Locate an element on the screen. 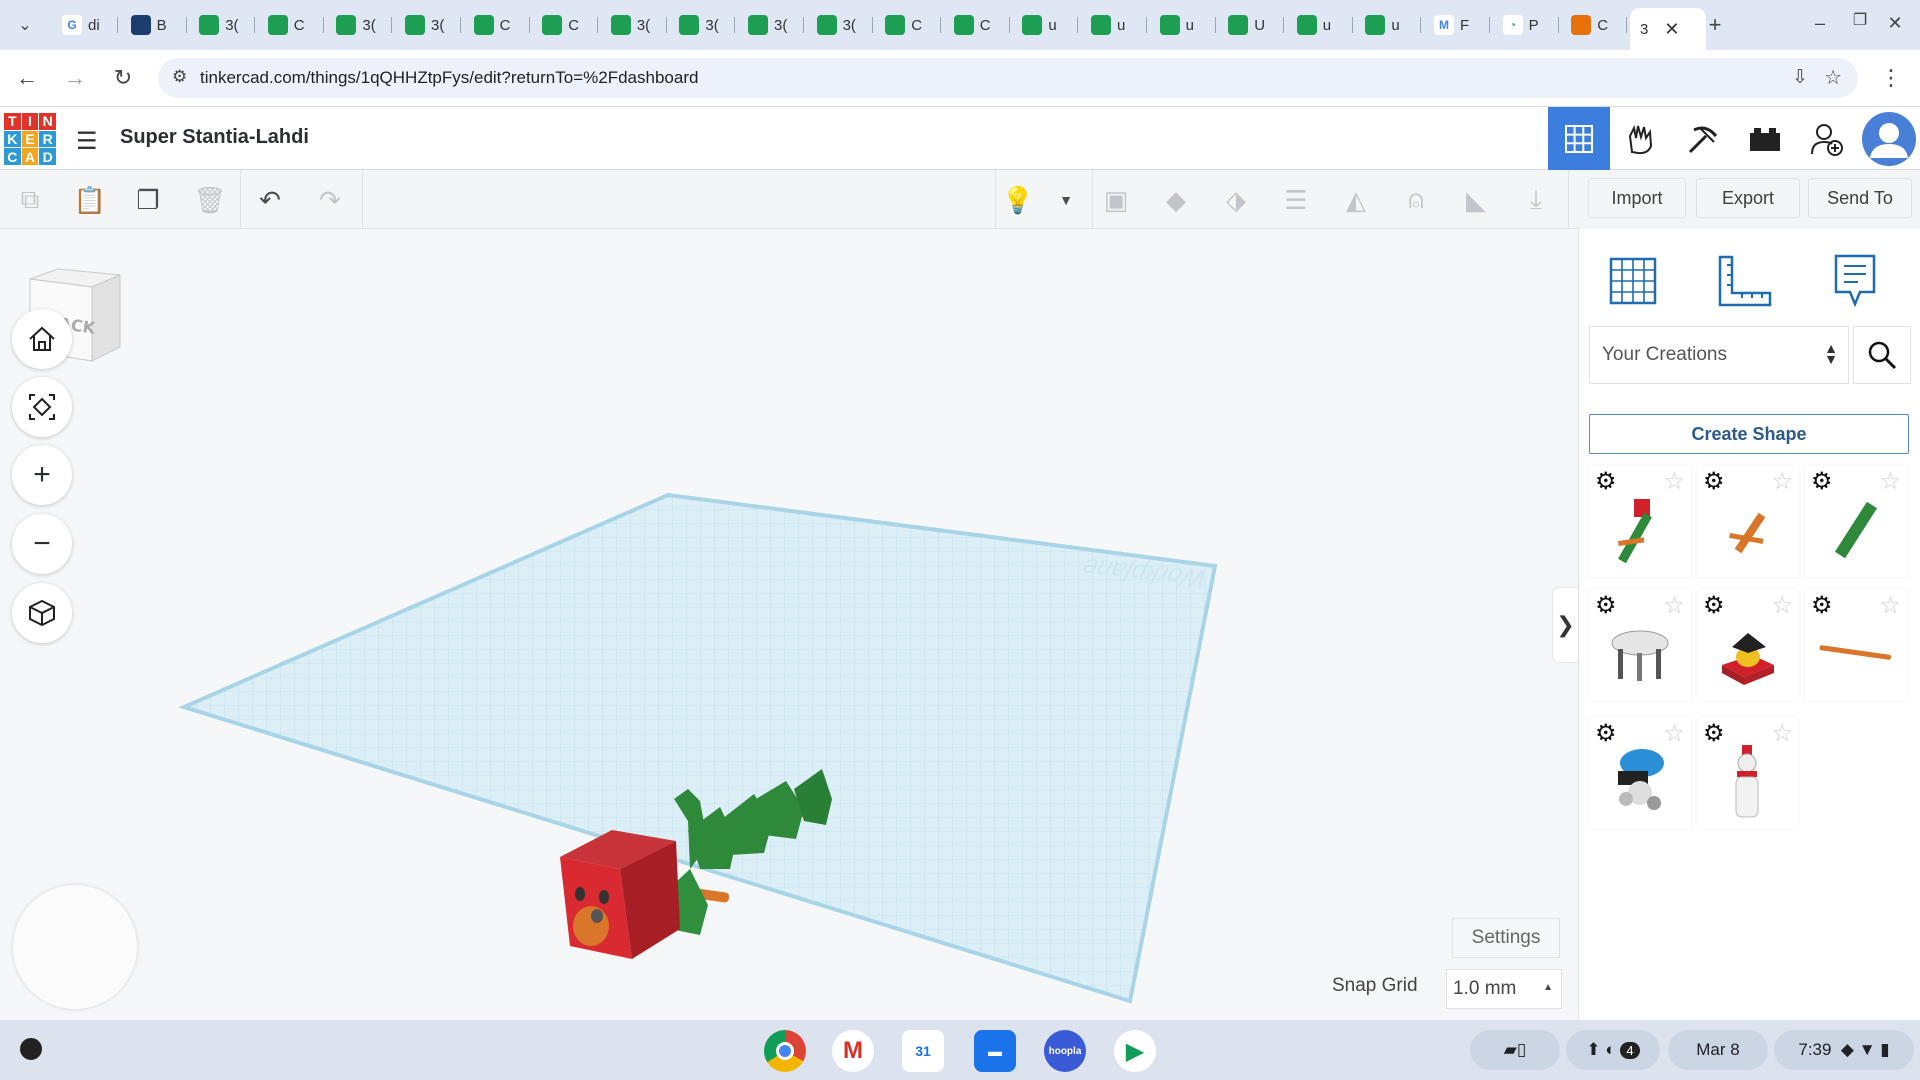 The width and height of the screenshot is (1920, 1080). minimize-window-icon: – is located at coordinates (1820, 23).